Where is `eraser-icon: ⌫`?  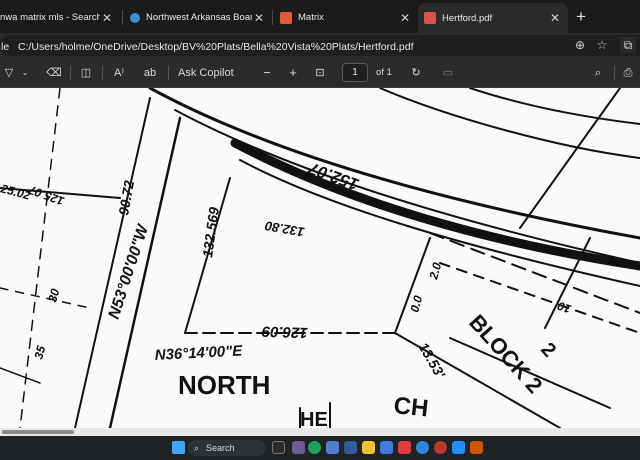
eraser-icon: ⌫ is located at coordinates (54, 73).